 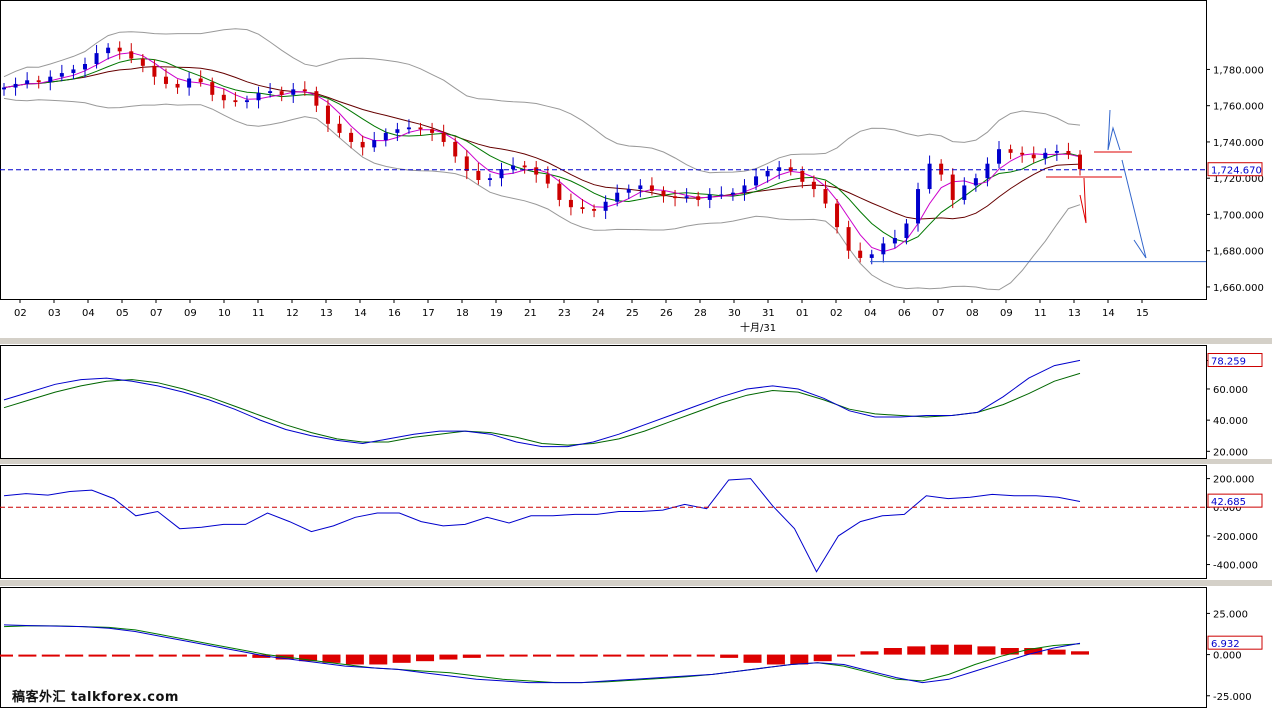 I want to click on x-tick-label: 14, so click(x=360, y=313).